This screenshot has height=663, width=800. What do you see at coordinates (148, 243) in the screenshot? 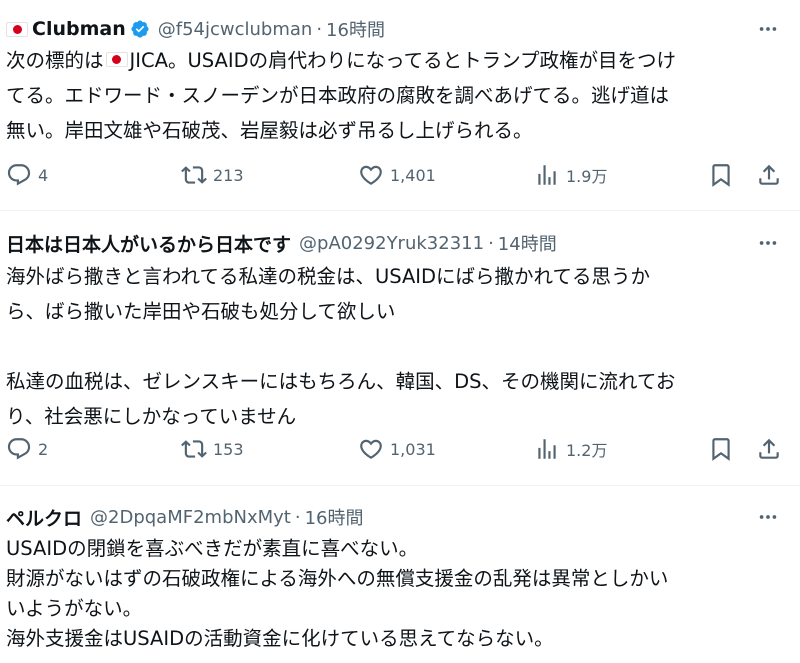
I see `author-name: 日本は日本人がいるから日本です` at bounding box center [148, 243].